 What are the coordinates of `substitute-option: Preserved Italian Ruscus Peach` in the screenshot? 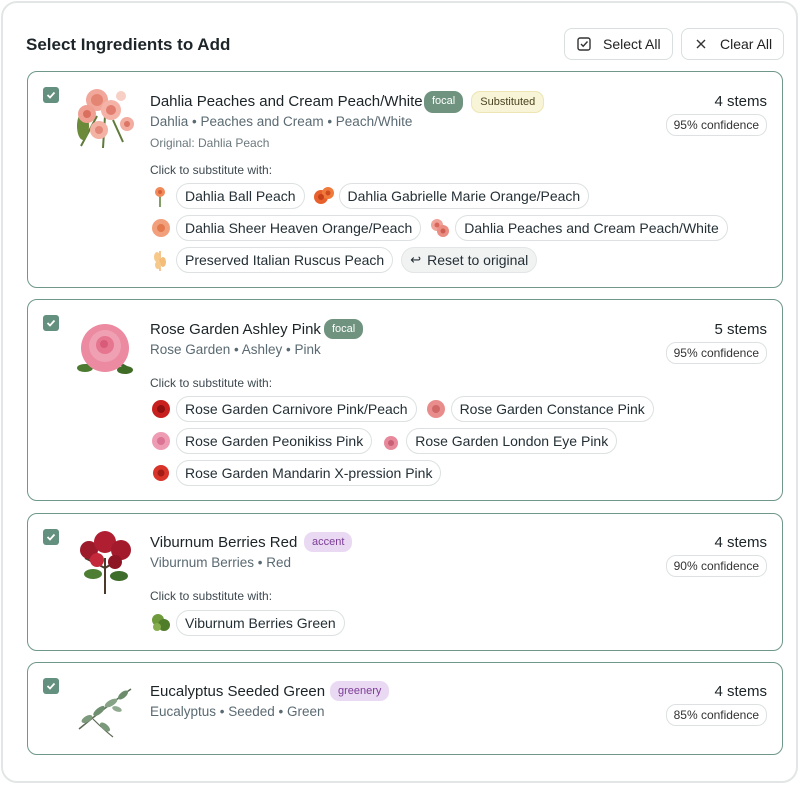 It's located at (272, 260).